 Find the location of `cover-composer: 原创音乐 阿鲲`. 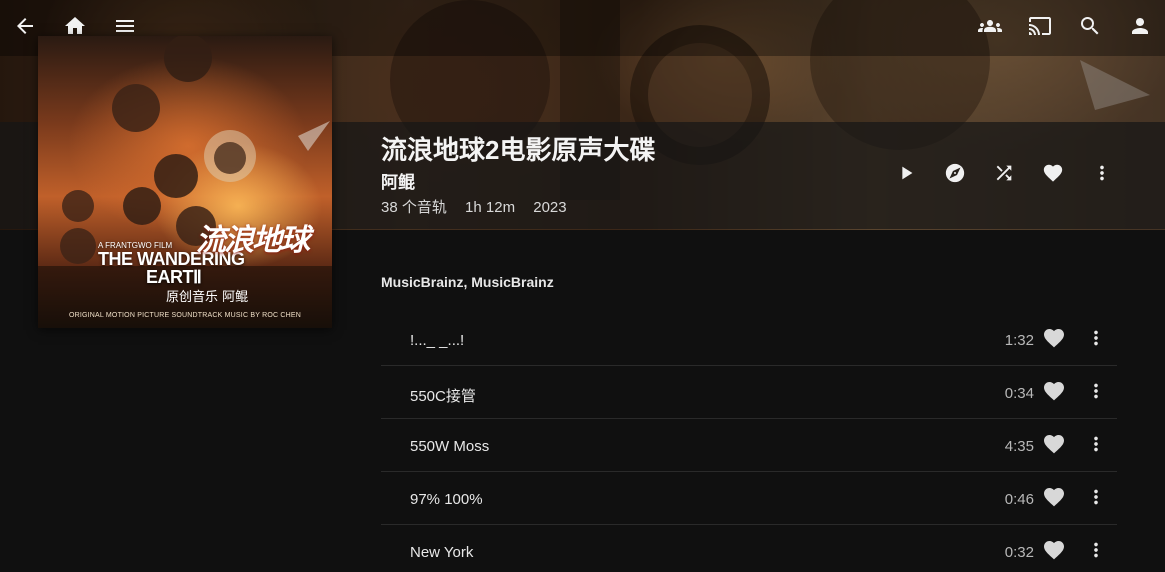

cover-composer: 原创音乐 阿鲲 is located at coordinates (207, 297).